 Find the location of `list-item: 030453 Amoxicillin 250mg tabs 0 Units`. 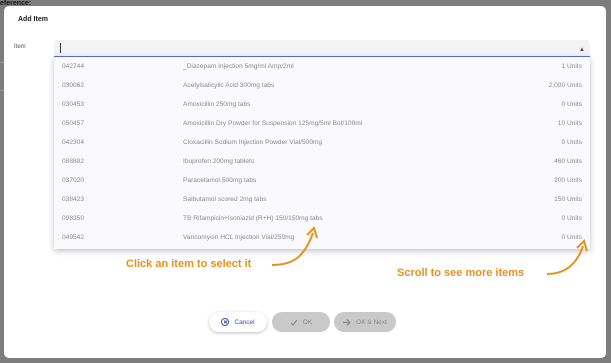

list-item: 030453 Amoxicillin 250mg tabs 0 Units is located at coordinates (322, 105).